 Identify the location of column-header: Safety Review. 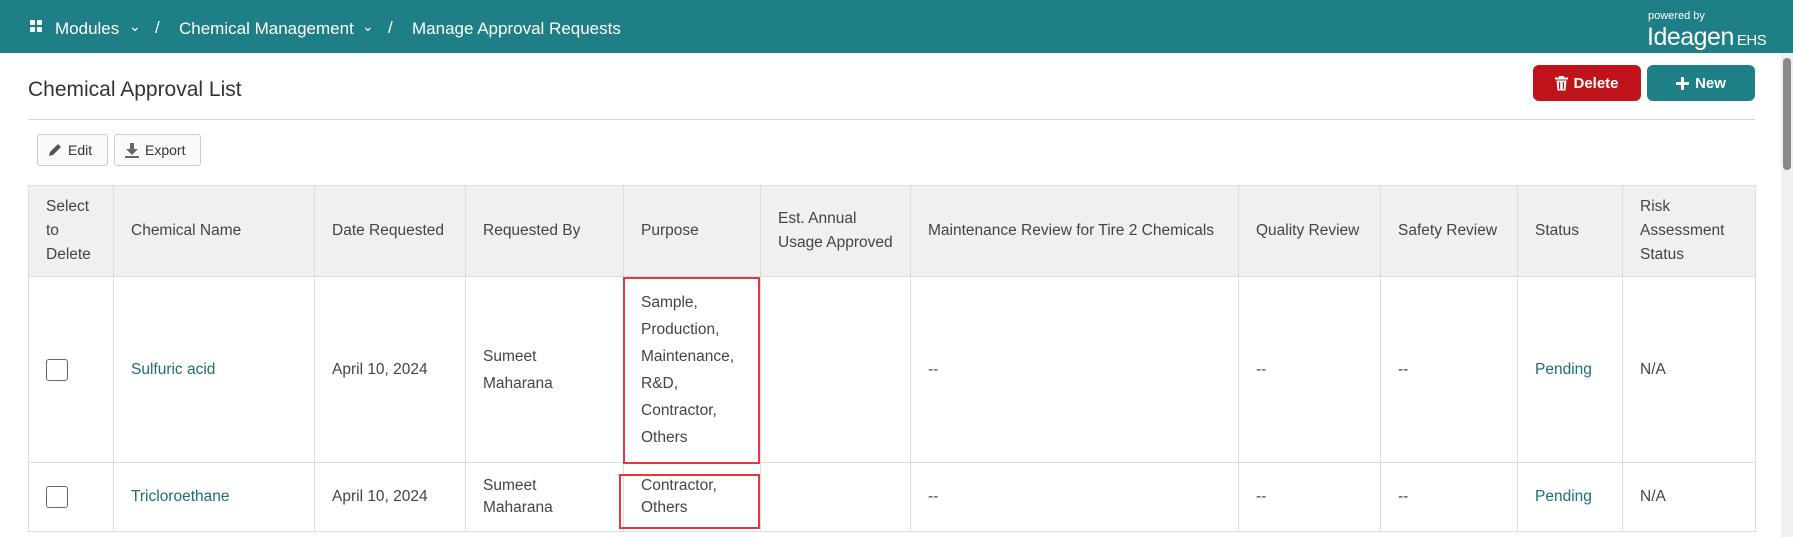
(1449, 231).